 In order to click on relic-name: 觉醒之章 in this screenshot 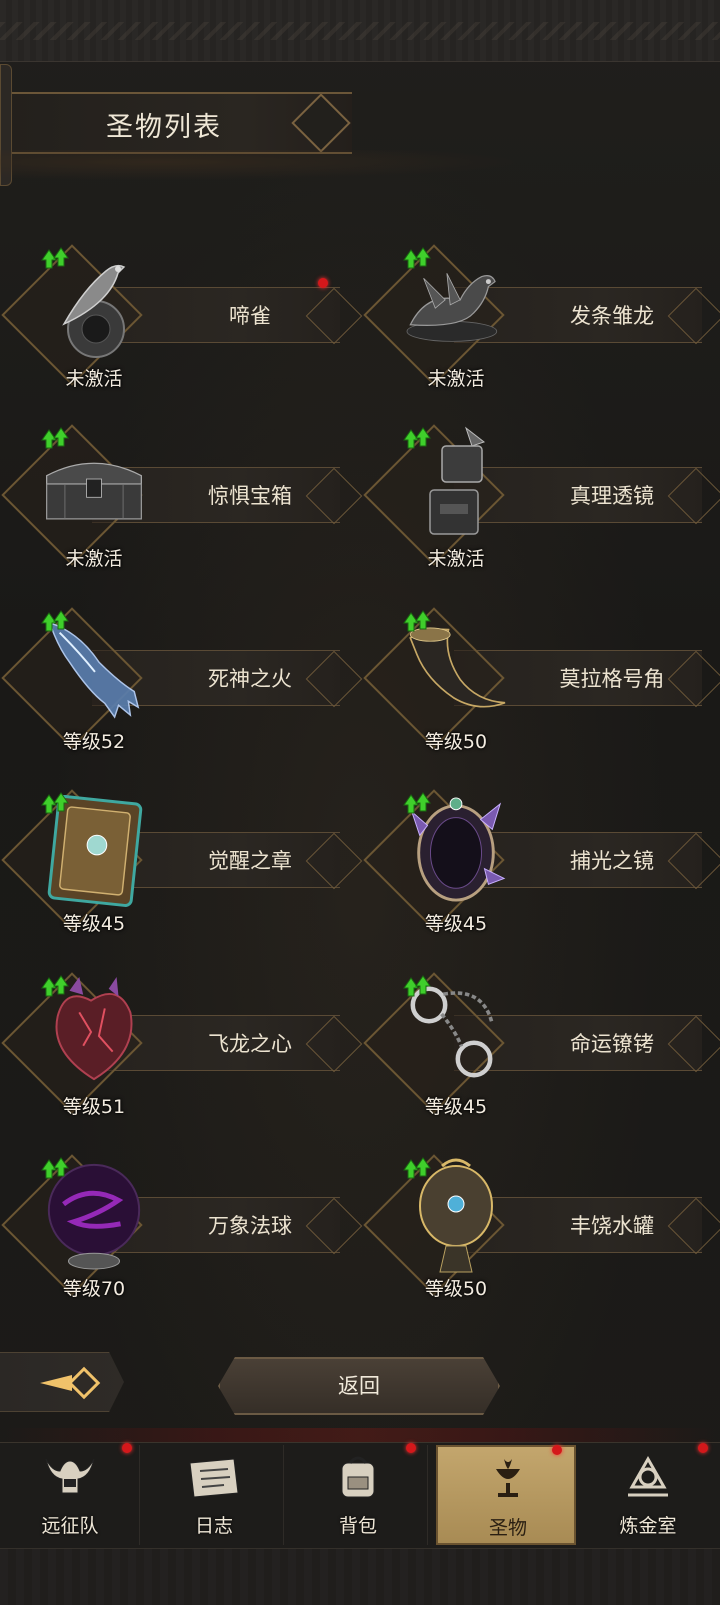, I will do `click(250, 861)`.